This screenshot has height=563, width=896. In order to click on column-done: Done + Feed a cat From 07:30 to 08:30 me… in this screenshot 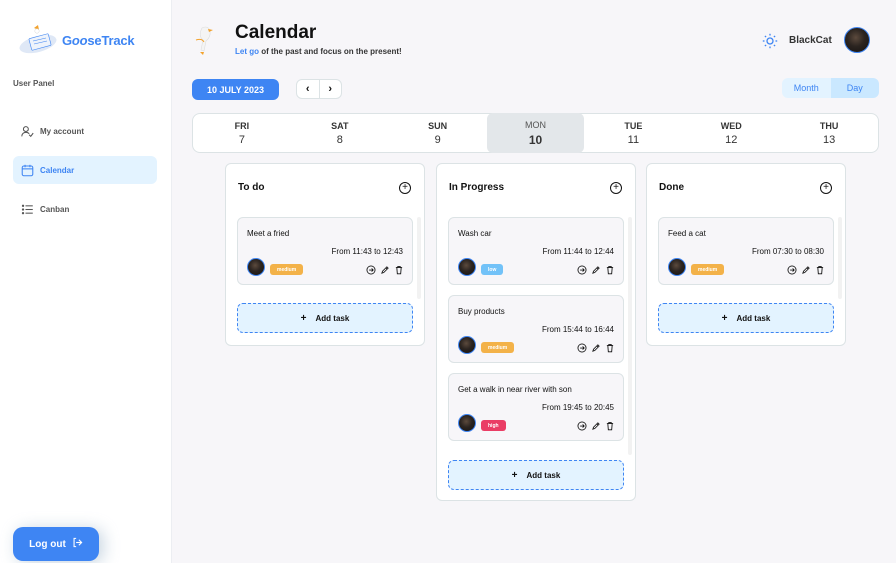, I will do `click(746, 254)`.